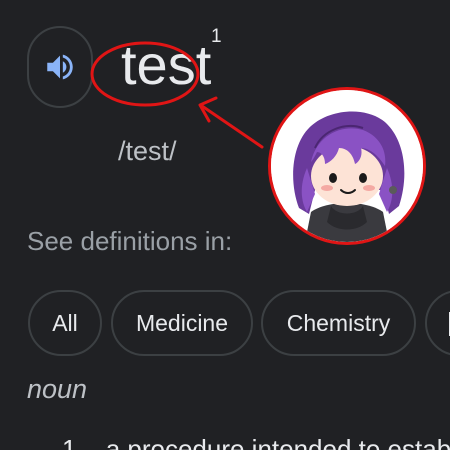 Image resolution: width=450 pixels, height=450 pixels. I want to click on sense-superscript: 1, so click(216, 36).